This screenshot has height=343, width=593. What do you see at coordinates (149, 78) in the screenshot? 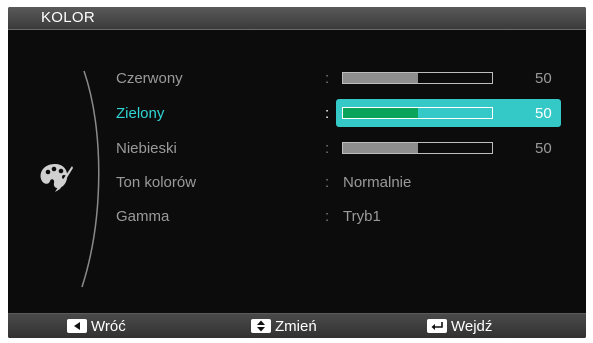
I see `menu-item-label: Czerwony` at bounding box center [149, 78].